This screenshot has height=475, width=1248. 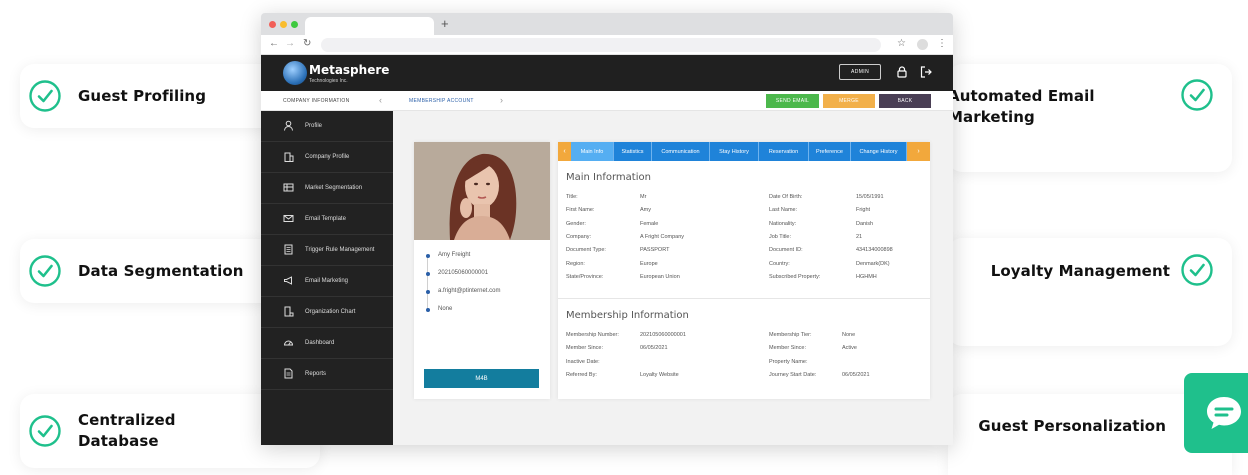 I want to click on tabs-prev-arrow: ‹, so click(x=564, y=151).